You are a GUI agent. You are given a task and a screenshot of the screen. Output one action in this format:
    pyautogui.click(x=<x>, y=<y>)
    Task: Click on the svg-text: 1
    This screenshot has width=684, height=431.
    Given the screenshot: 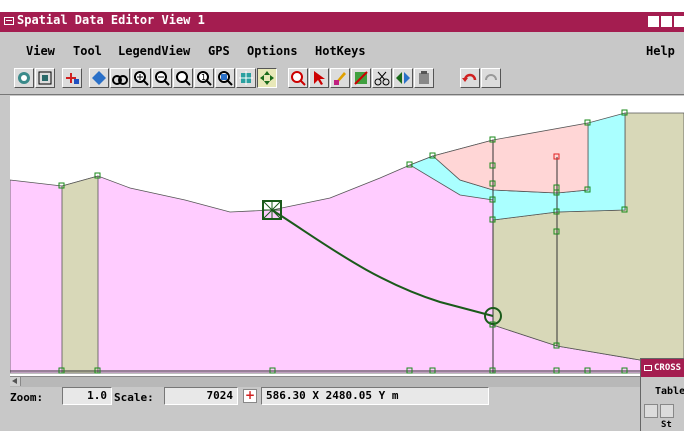 What is the action you would take?
    pyautogui.click(x=203, y=77)
    